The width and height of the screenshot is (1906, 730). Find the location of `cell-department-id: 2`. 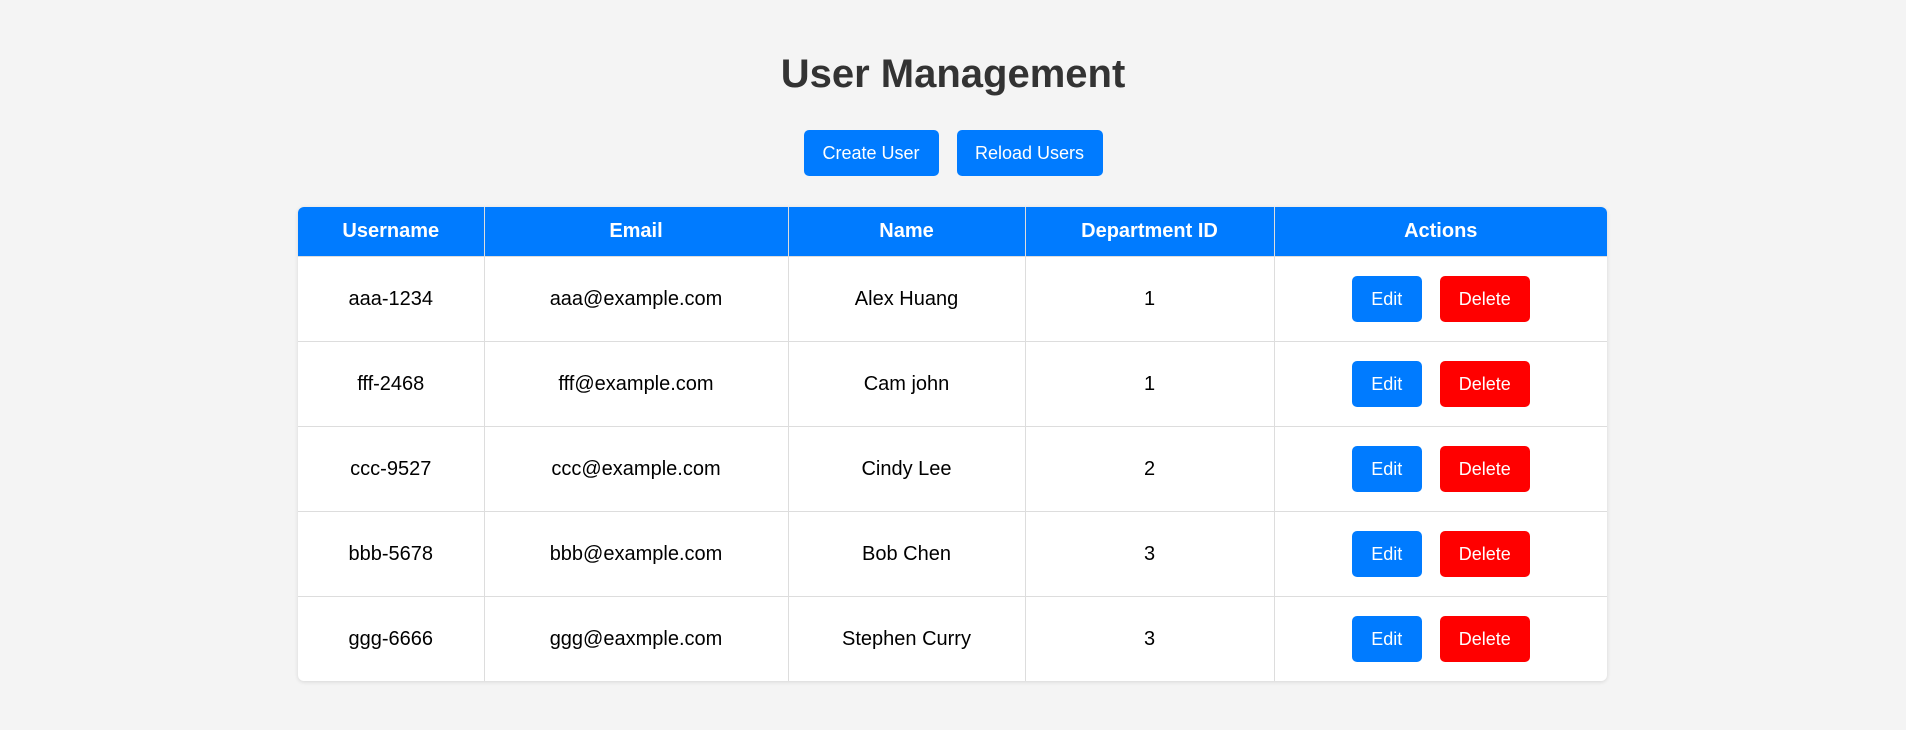

cell-department-id: 2 is located at coordinates (1150, 469).